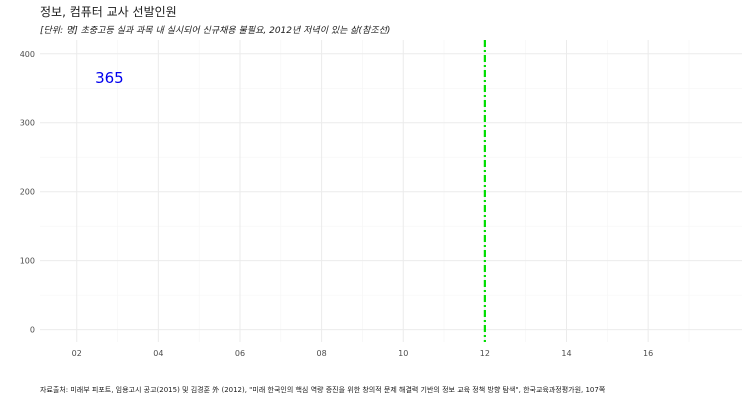  What do you see at coordinates (403, 353) in the screenshot?
I see `x-tick-label: 10` at bounding box center [403, 353].